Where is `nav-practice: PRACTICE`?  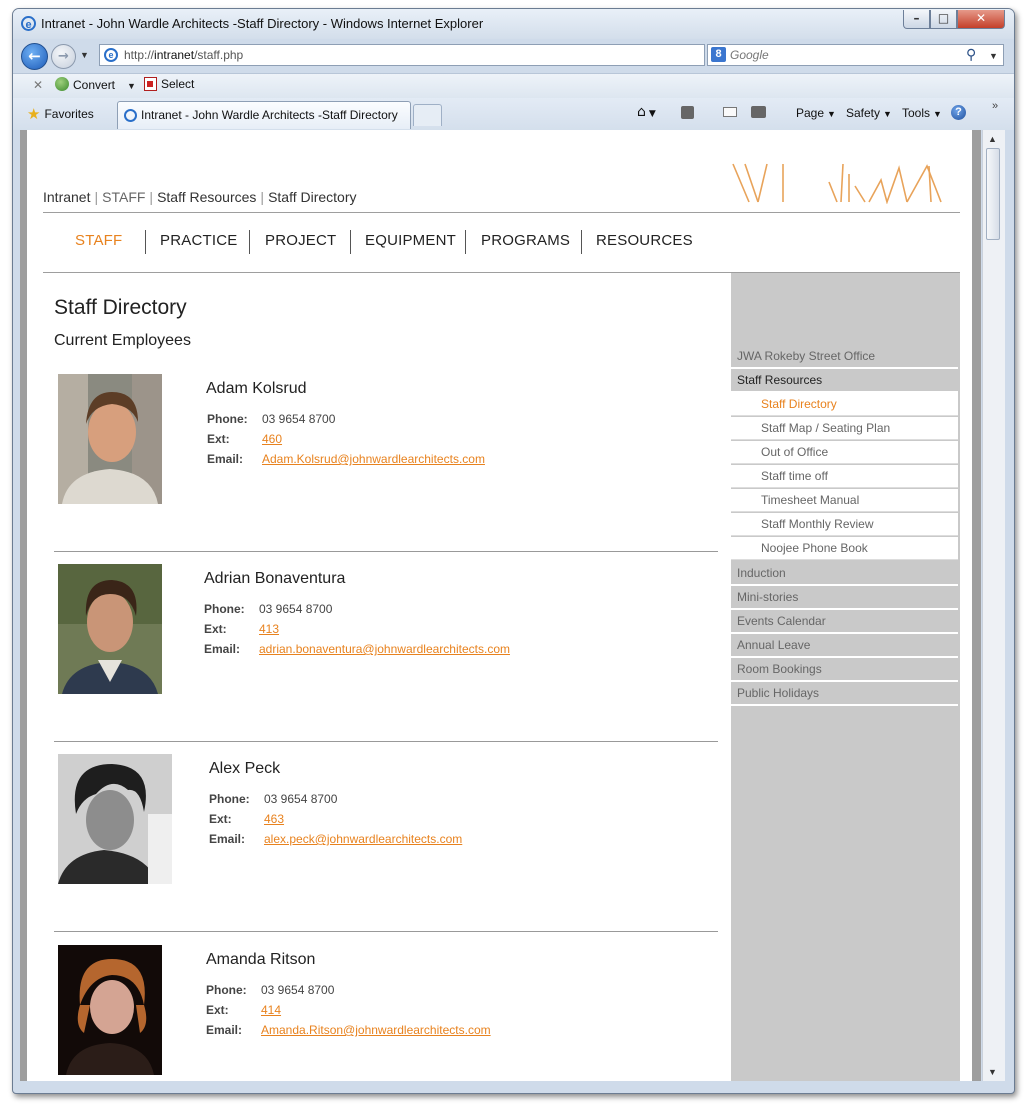 nav-practice: PRACTICE is located at coordinates (198, 240).